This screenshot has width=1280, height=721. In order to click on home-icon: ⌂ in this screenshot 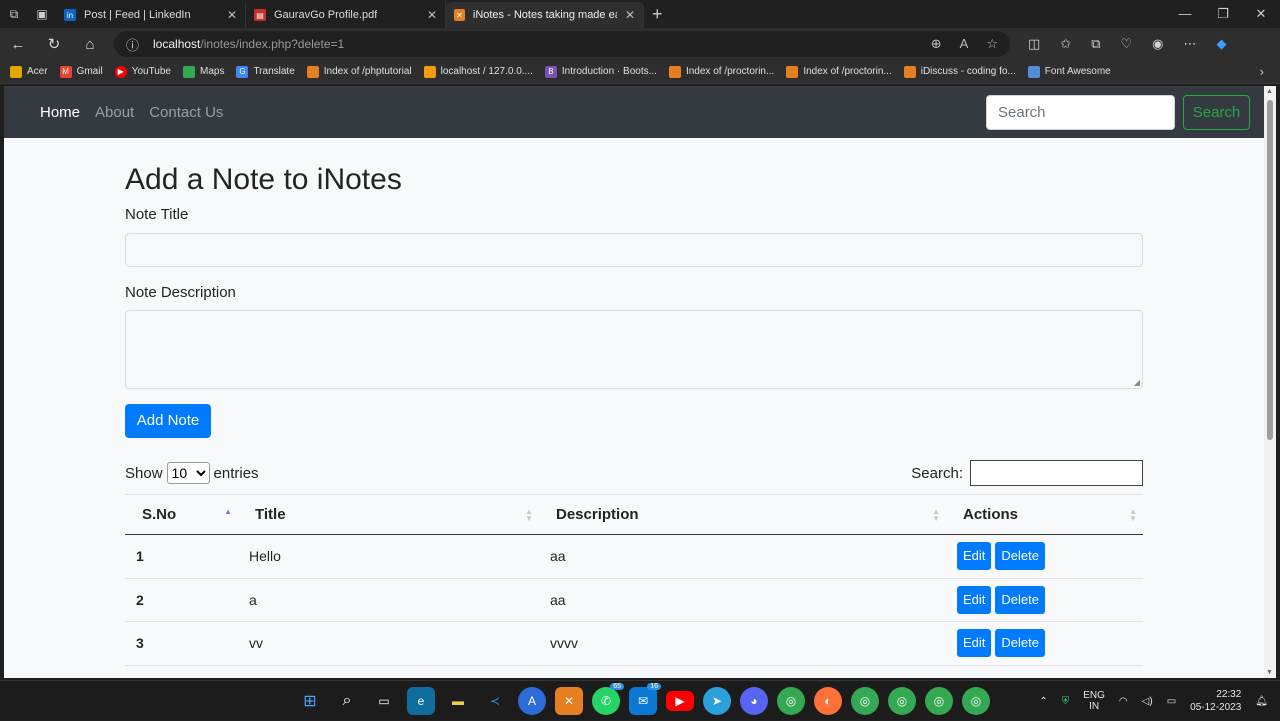, I will do `click(90, 44)`.